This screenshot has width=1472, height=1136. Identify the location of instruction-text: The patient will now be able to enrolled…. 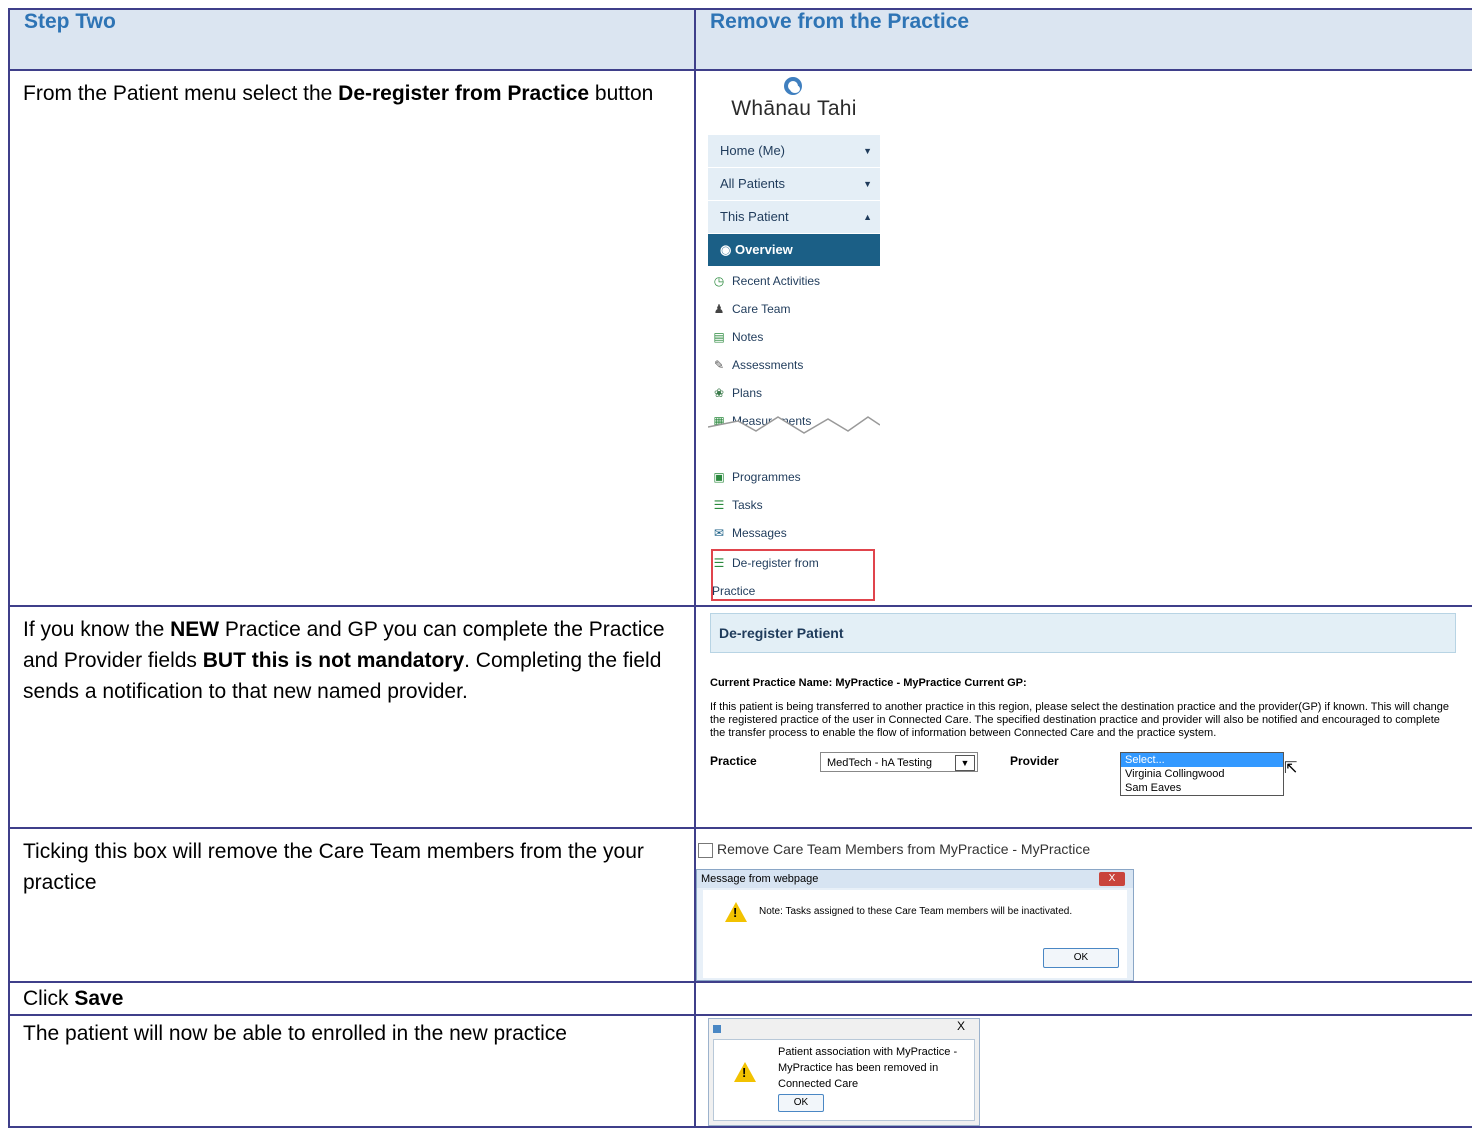
(295, 1033).